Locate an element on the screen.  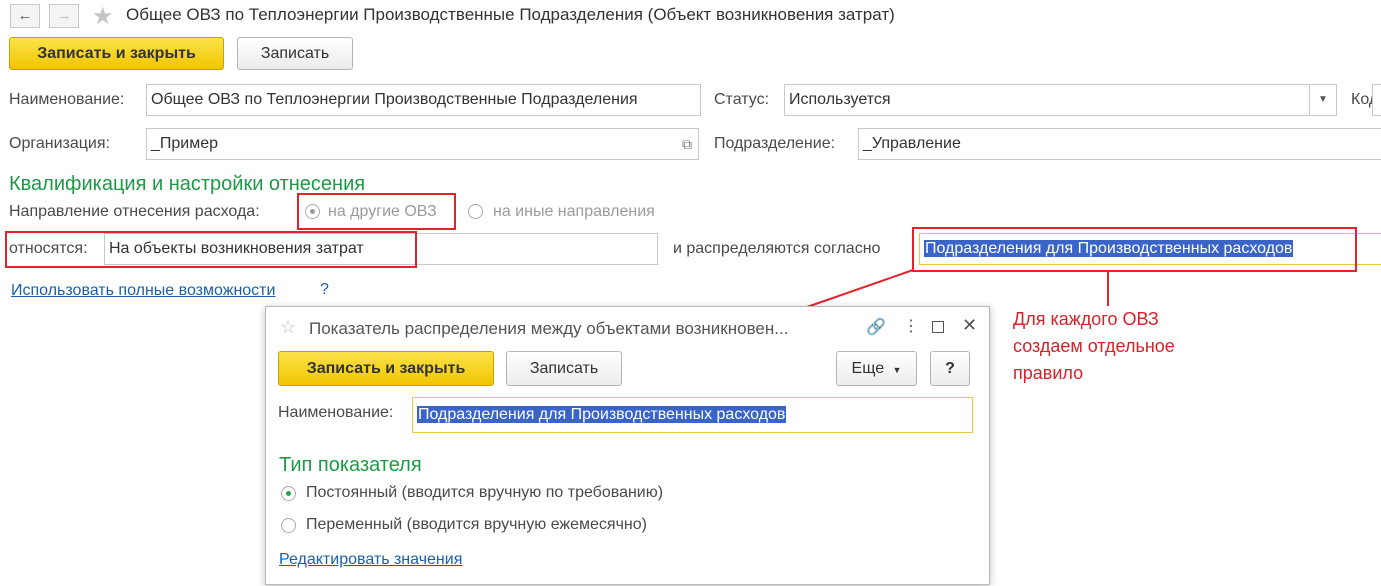
dialog-name-label: Наименование: is located at coordinates (336, 412).